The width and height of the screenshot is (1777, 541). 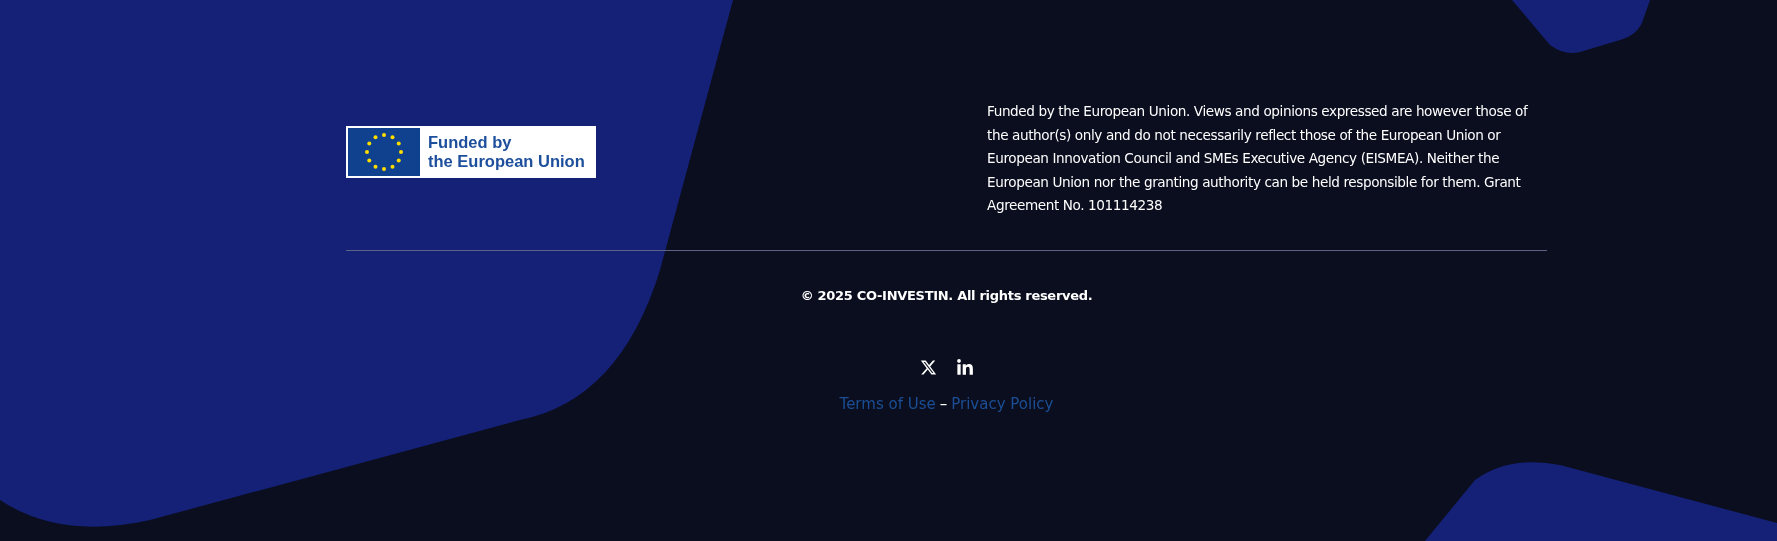 I want to click on linkedin-icon, so click(x=964, y=367).